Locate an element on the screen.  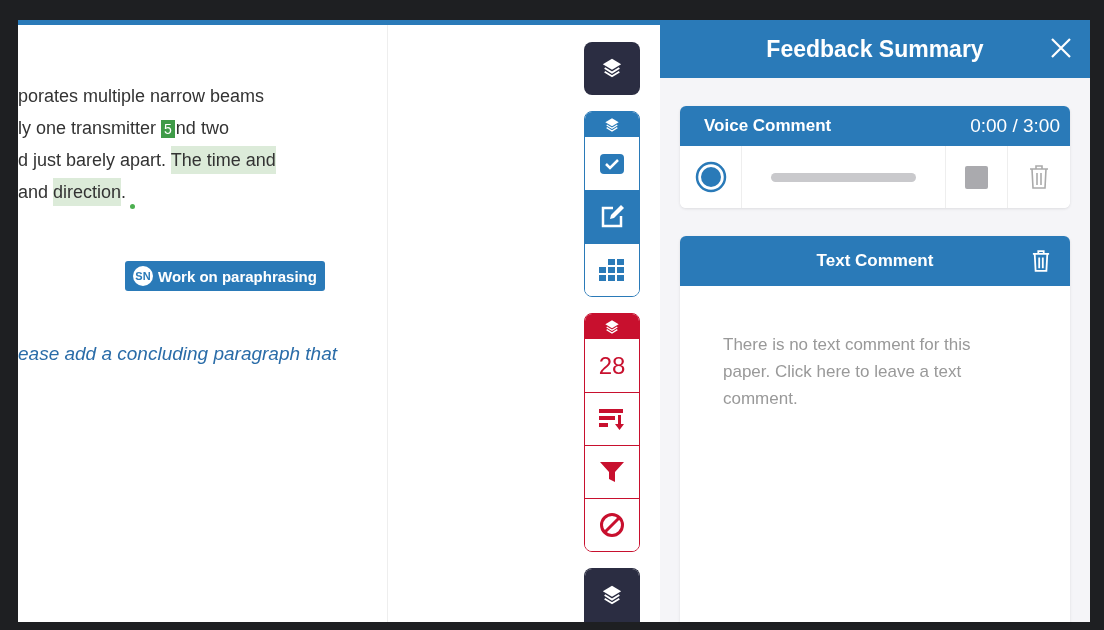
document-text: ly one transmitter is located at coordinates (88, 128).